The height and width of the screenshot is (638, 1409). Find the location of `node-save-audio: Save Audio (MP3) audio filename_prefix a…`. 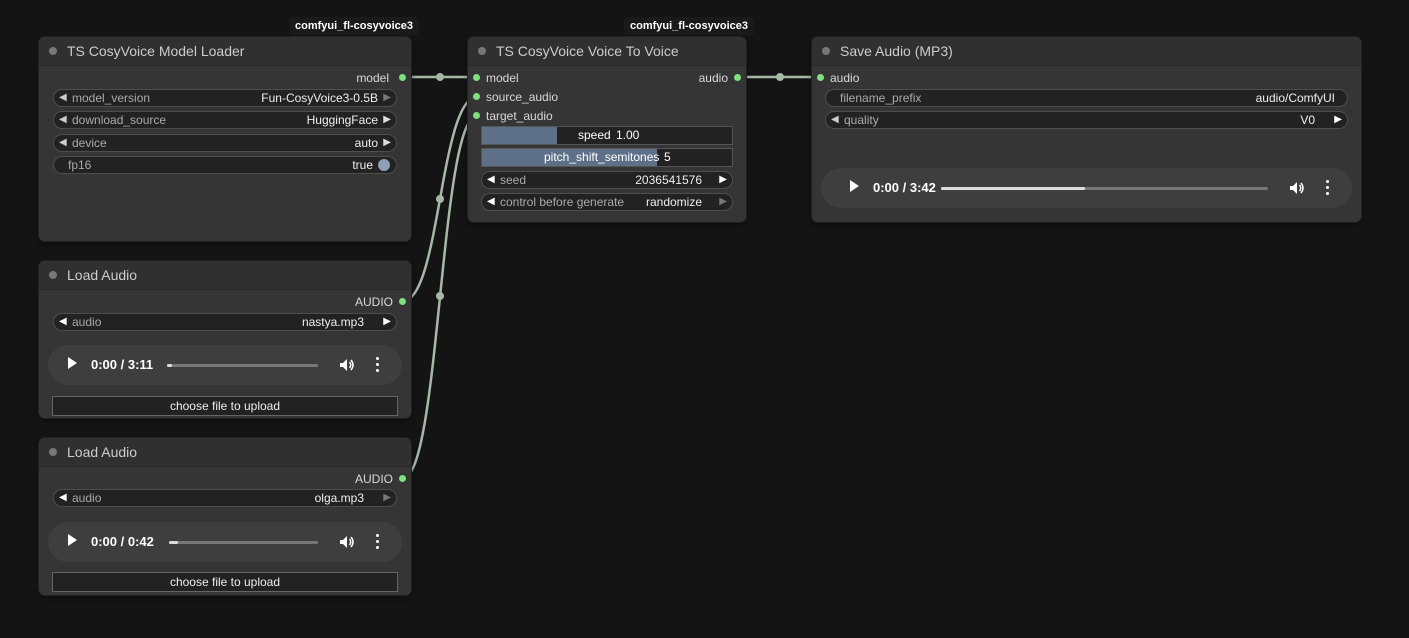

node-save-audio: Save Audio (MP3) audio filename_prefix a… is located at coordinates (1086, 129).